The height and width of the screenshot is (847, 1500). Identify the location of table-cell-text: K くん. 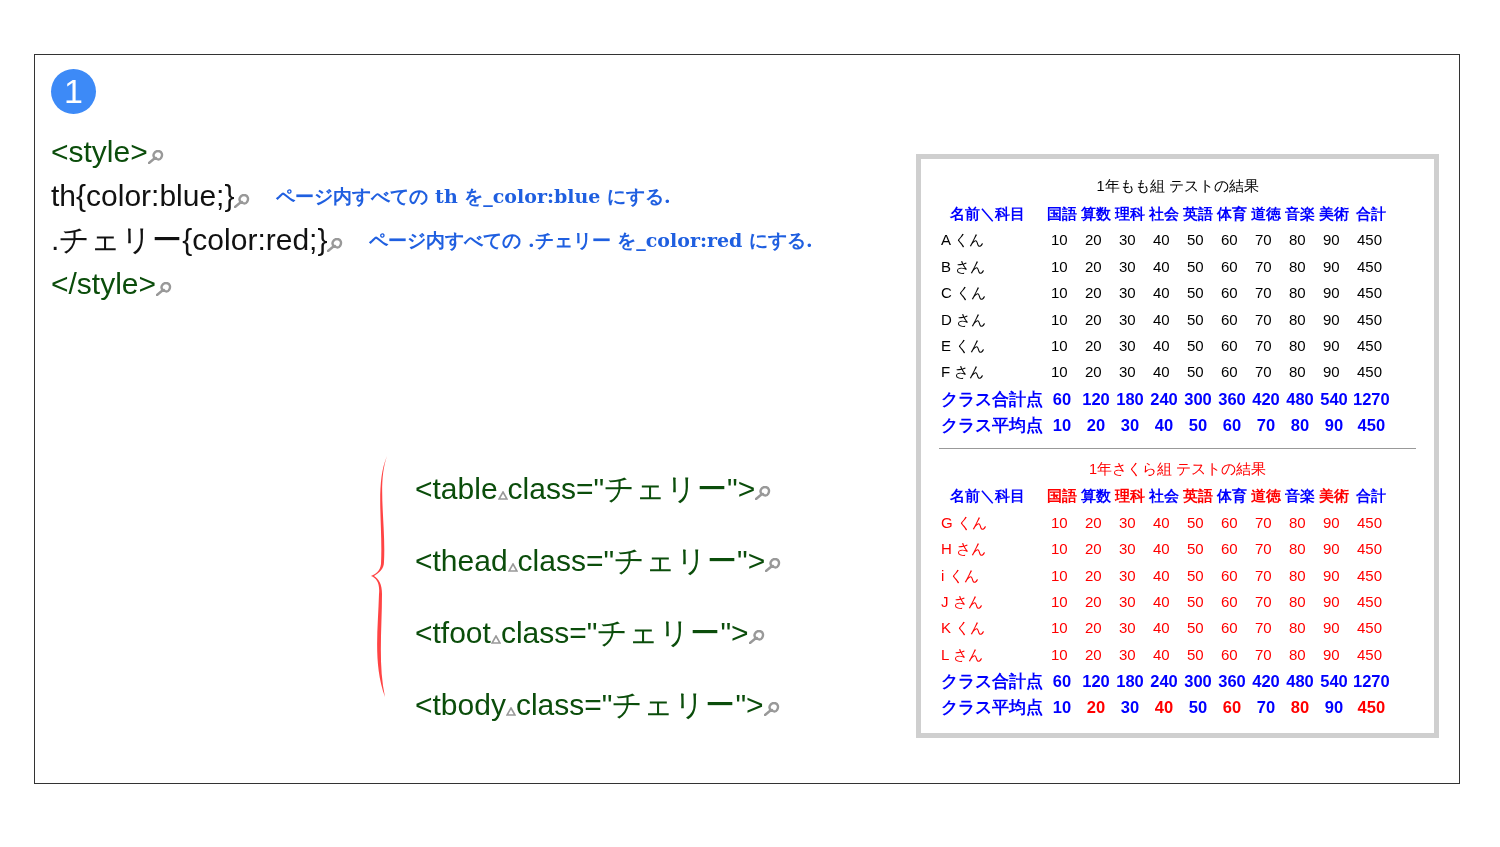
(963, 628).